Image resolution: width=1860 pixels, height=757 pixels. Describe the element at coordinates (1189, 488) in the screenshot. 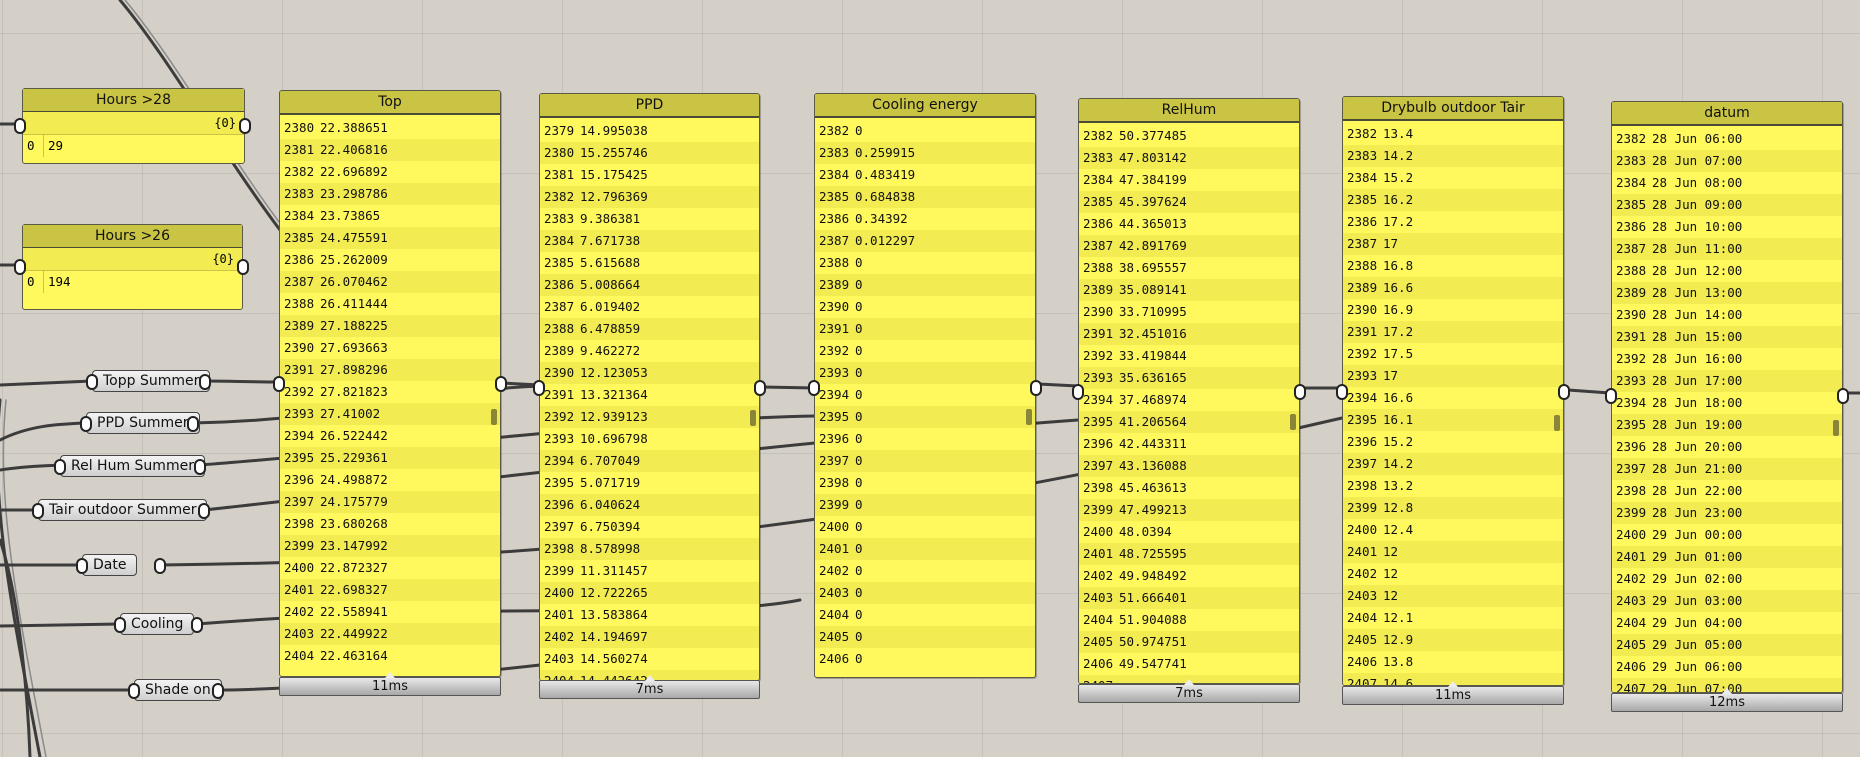

I see `table-row: 2398 45.463613` at that location.